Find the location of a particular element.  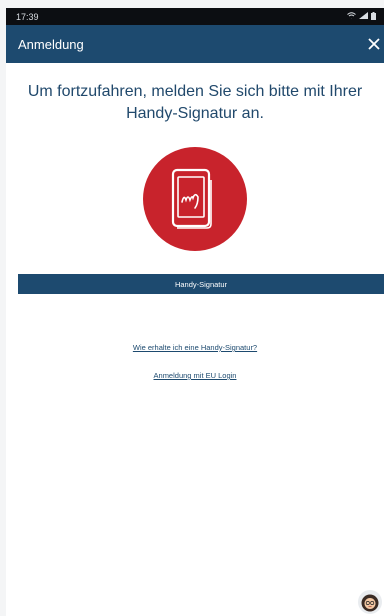

assistant-avatar-icon is located at coordinates (370, 603).